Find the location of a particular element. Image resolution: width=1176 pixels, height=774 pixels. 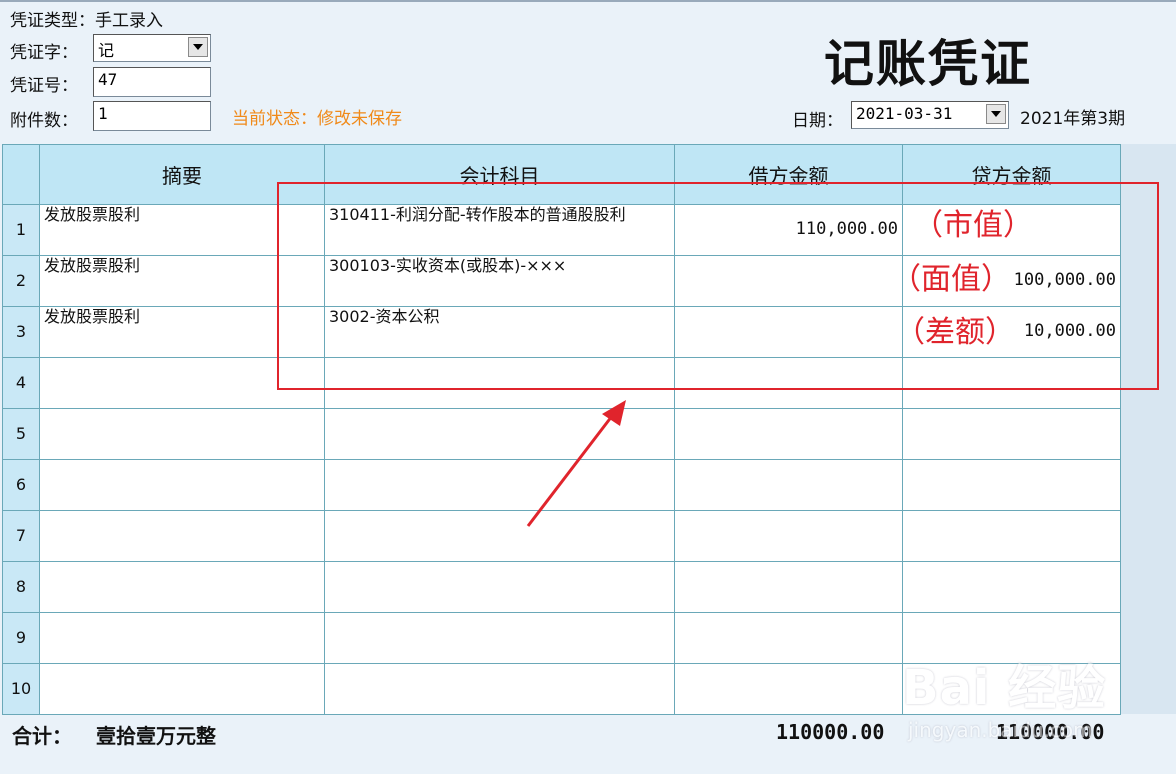

cell-account: 300103-实收资本(或股本)-××× is located at coordinates (499, 281).